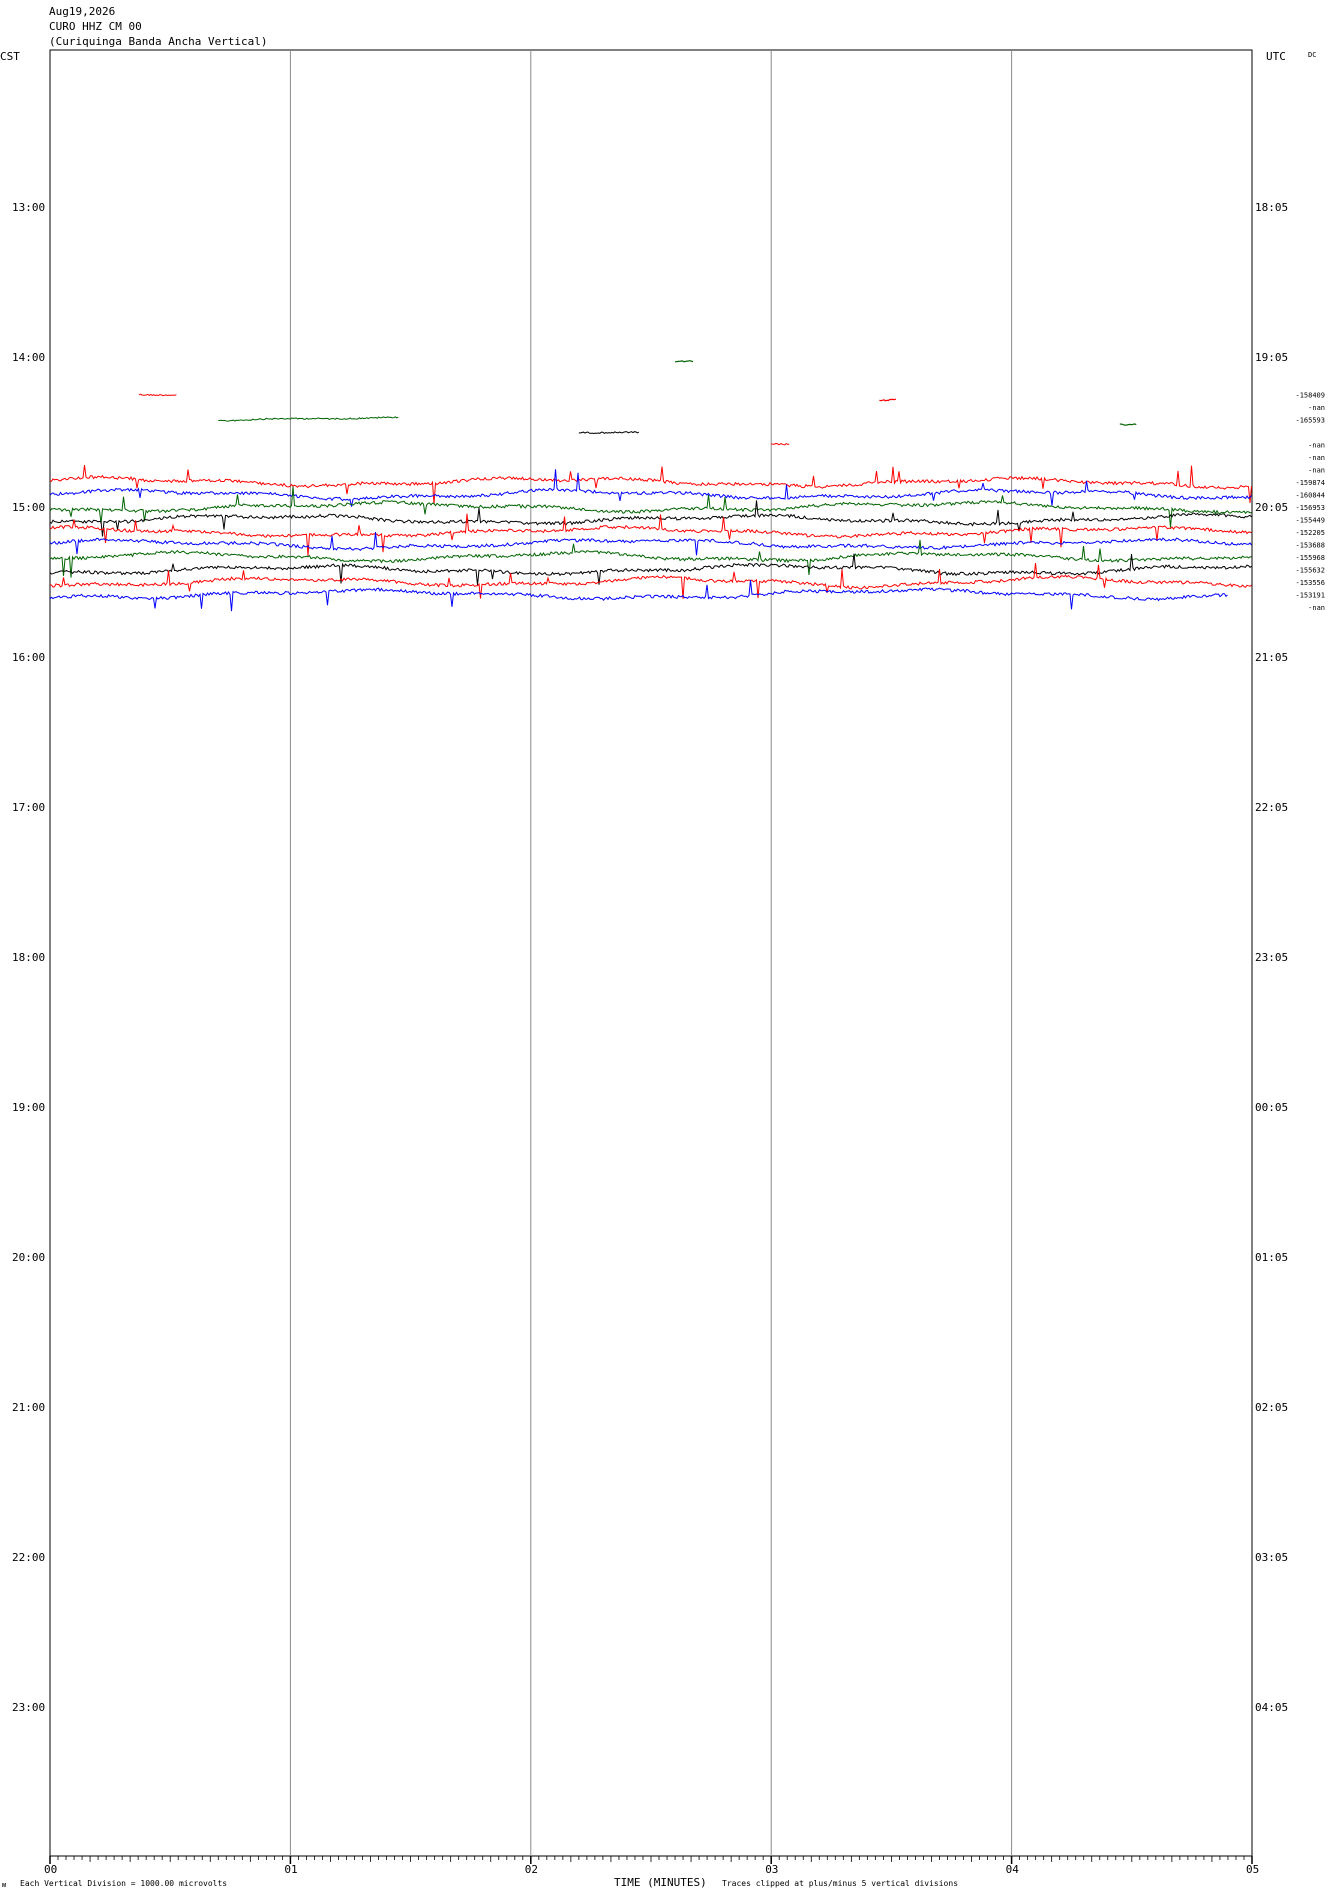 The image size is (1330, 1894). Describe the element at coordinates (1271, 357) in the screenshot. I see `right-hour-label: 19:05` at that location.